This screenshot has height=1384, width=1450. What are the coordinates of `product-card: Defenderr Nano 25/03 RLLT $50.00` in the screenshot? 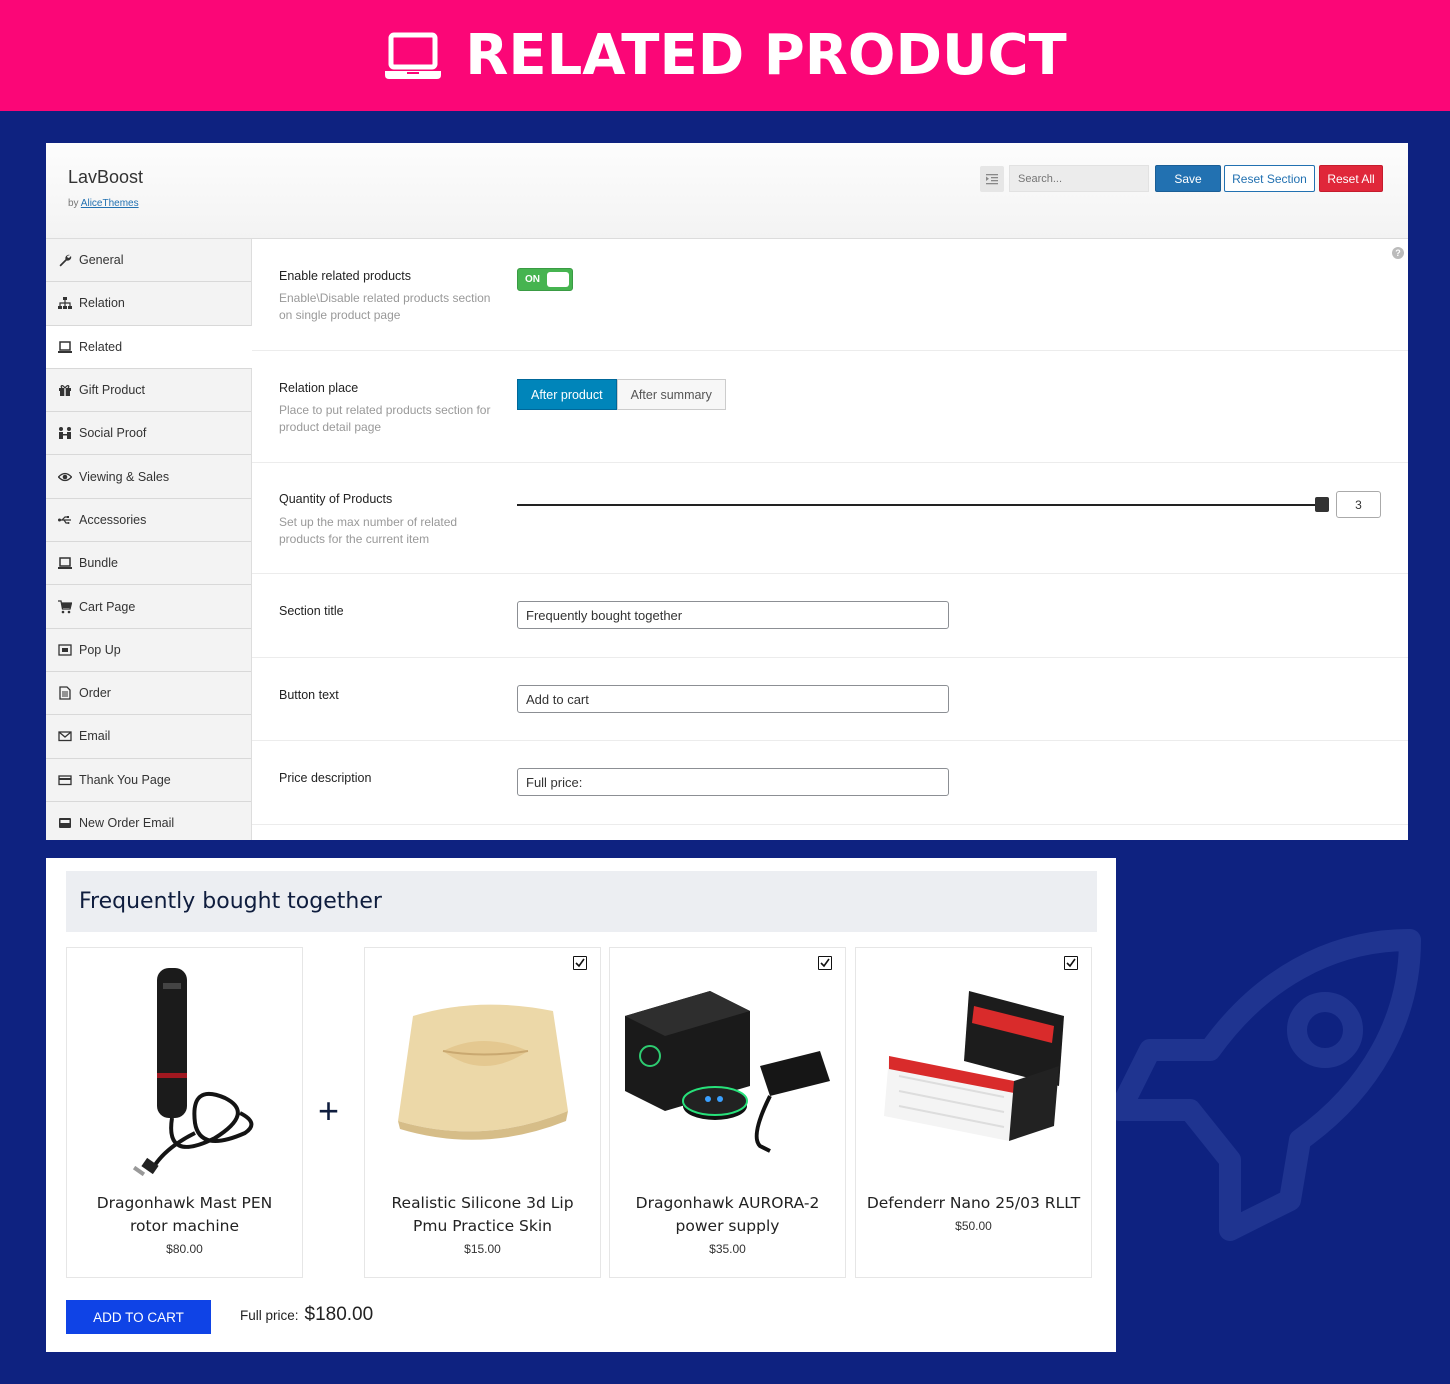 It's located at (973, 1112).